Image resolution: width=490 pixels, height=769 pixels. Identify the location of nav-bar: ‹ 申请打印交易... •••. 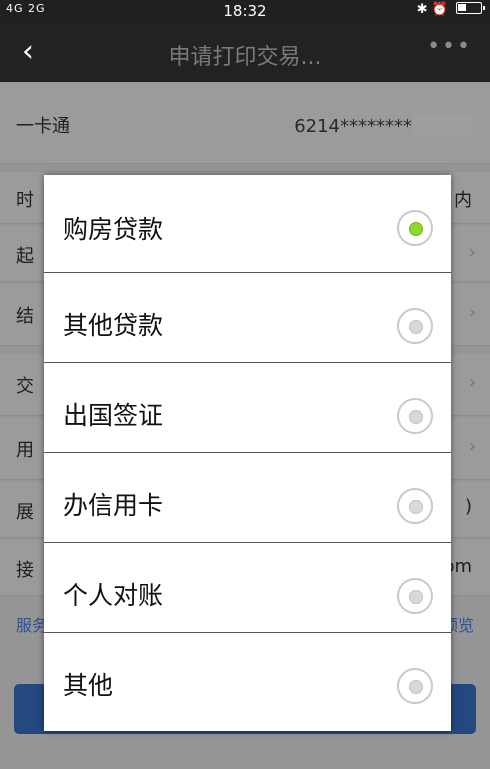
(245, 52).